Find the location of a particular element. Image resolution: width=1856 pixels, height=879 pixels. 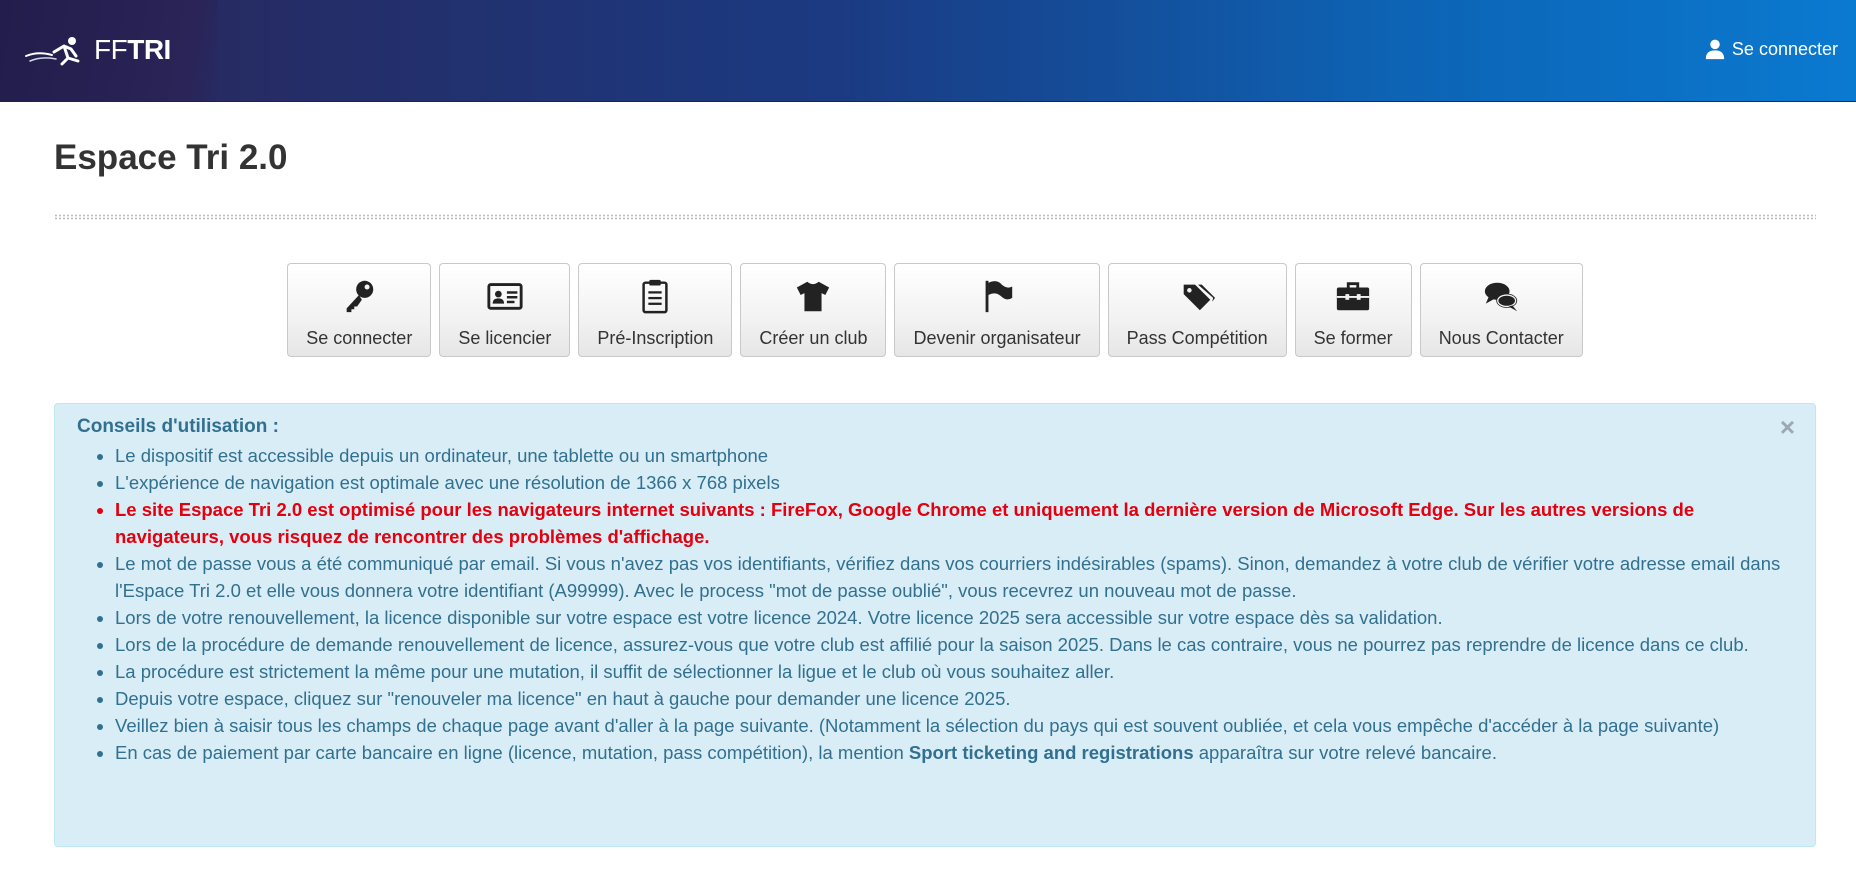

alert-heading: Conseils d'utilisation : is located at coordinates (178, 426).